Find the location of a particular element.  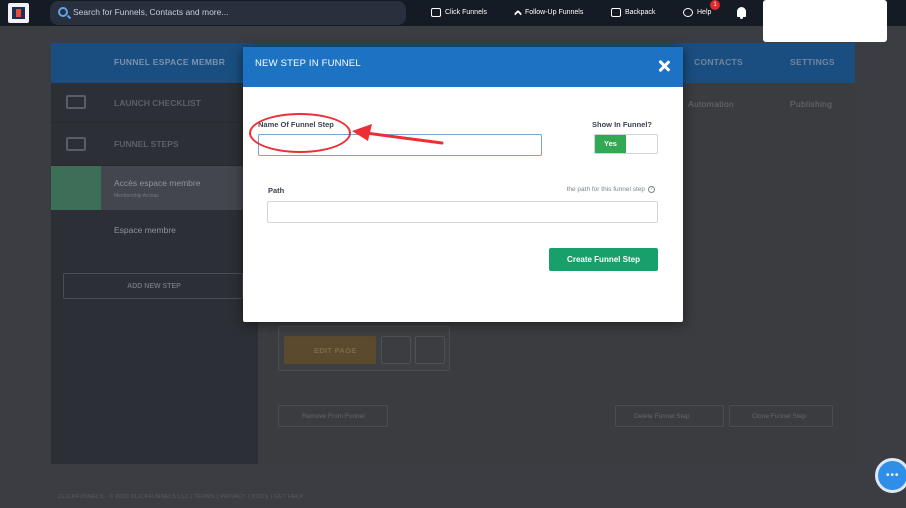

add-new-step-label: ADD NEW STEP is located at coordinates (154, 286).